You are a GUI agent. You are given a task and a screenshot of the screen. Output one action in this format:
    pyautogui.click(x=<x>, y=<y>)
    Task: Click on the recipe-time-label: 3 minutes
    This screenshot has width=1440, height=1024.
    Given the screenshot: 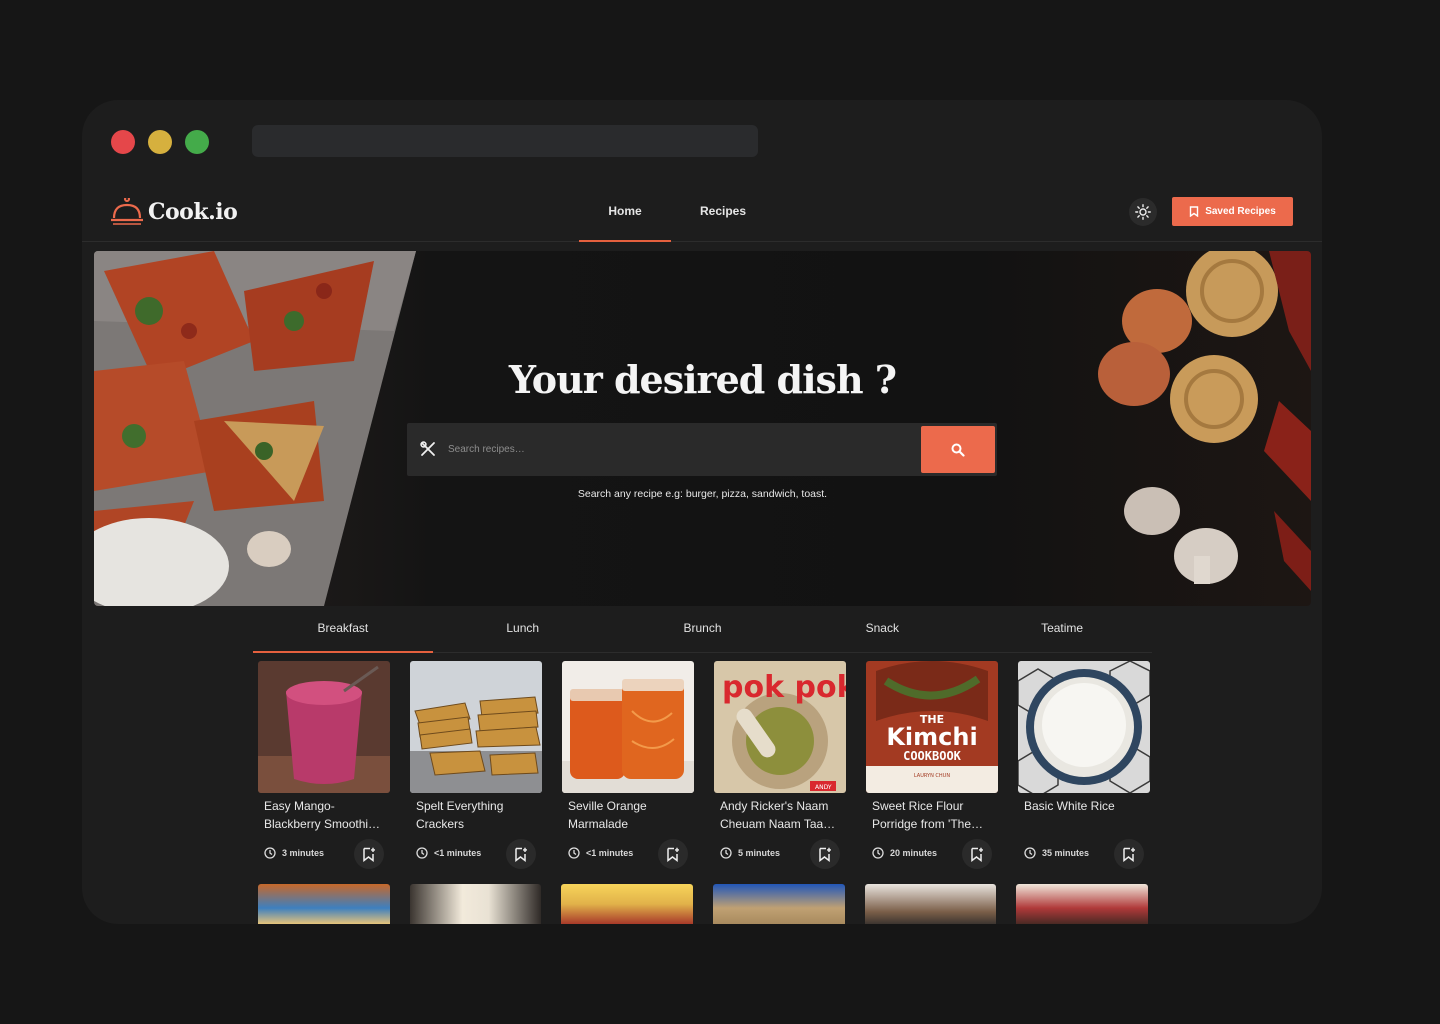 What is the action you would take?
    pyautogui.click(x=303, y=853)
    